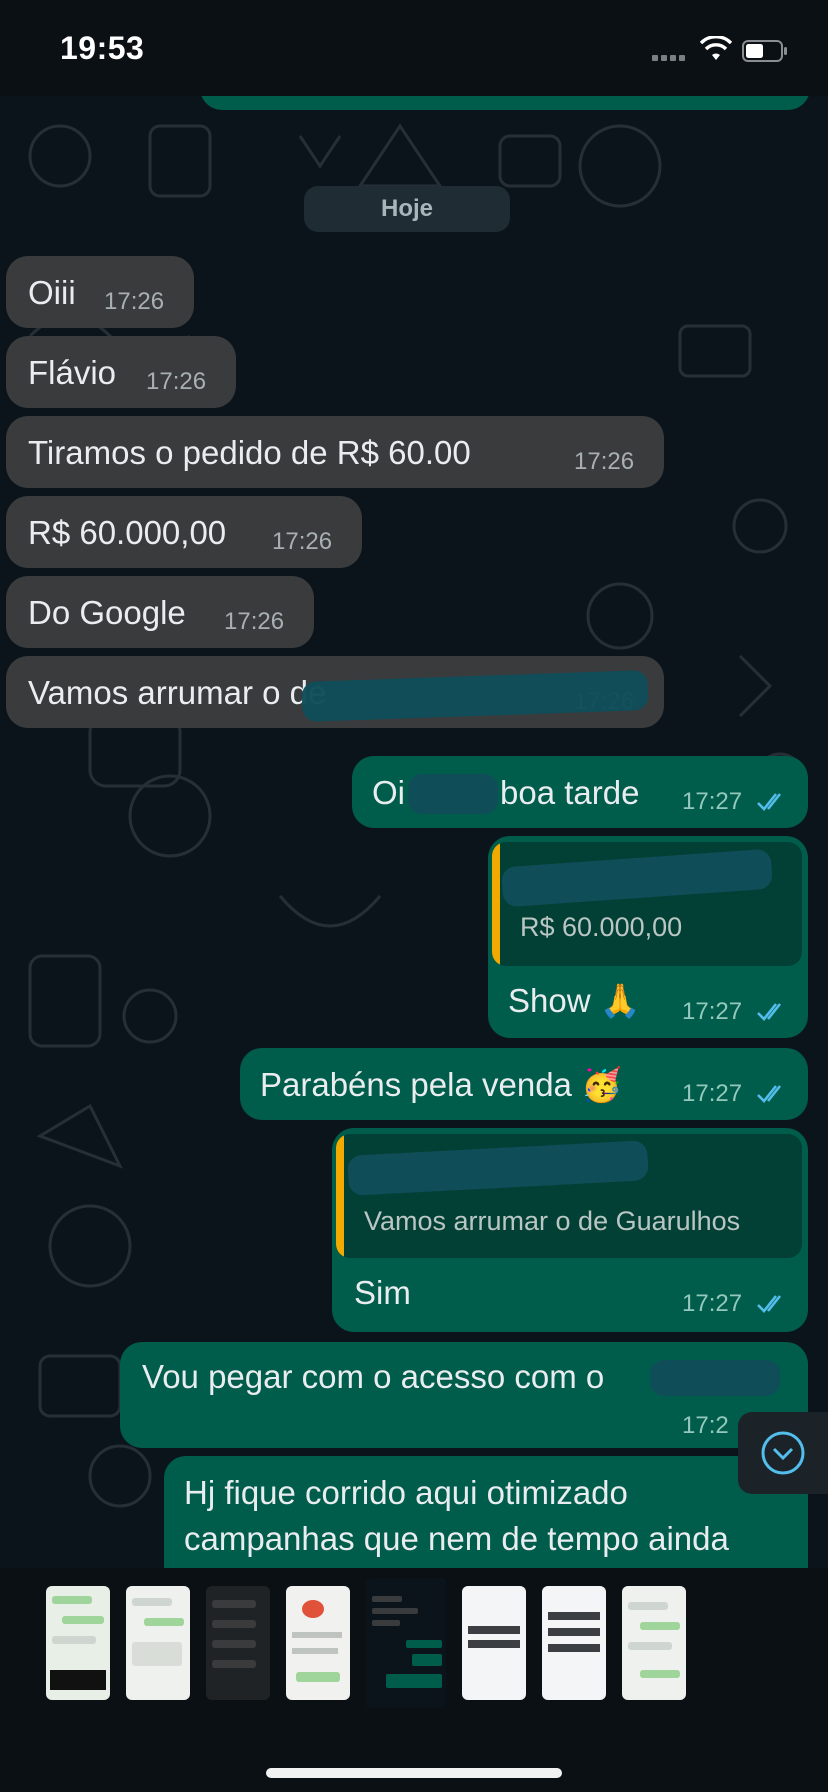 Image resolution: width=828 pixels, height=1792 pixels. I want to click on message-text: R$ 60.000,00, so click(127, 532).